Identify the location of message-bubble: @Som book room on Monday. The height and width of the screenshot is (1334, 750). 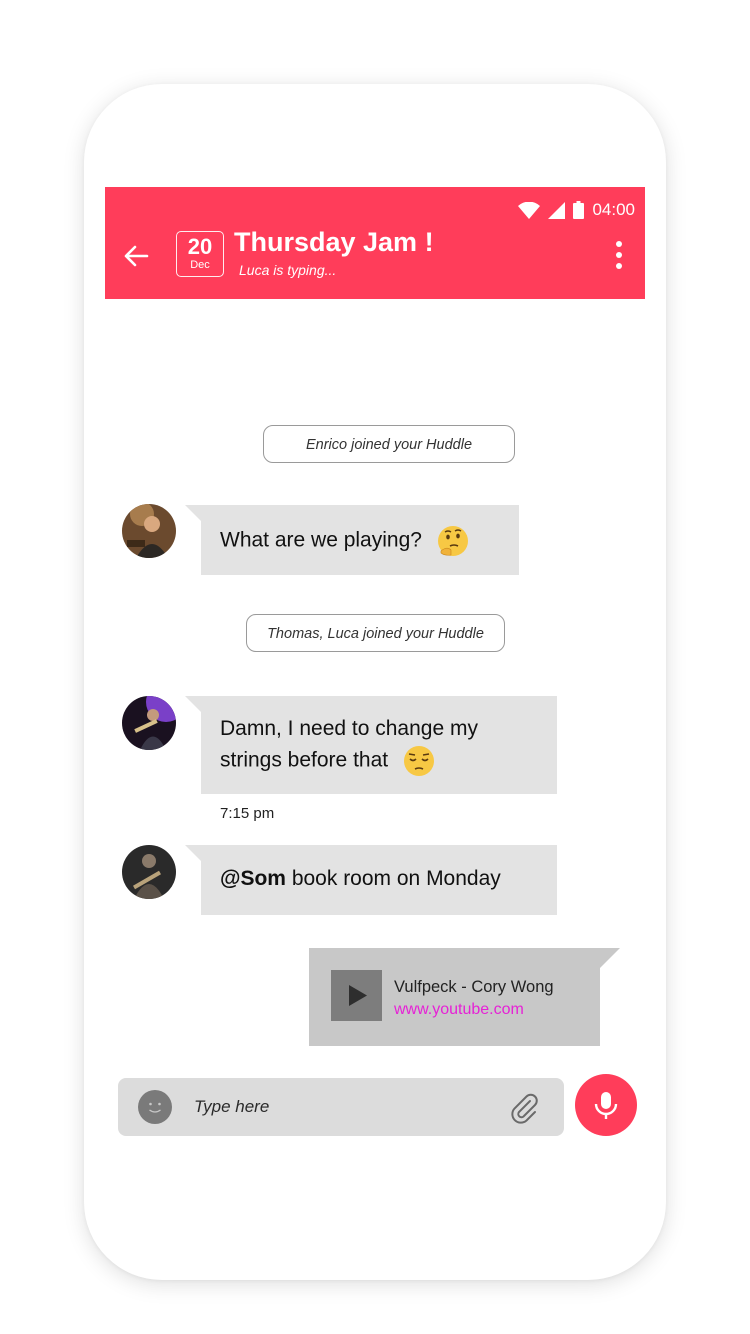
(379, 880).